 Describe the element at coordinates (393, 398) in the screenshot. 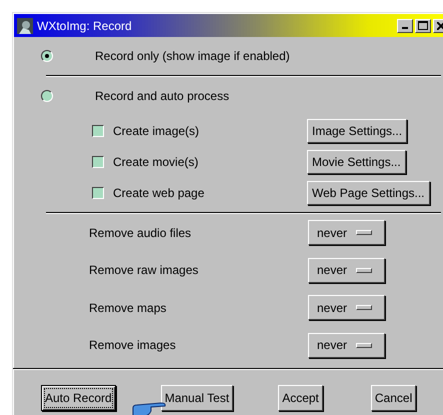

I see `dialog-button: Cancel` at that location.